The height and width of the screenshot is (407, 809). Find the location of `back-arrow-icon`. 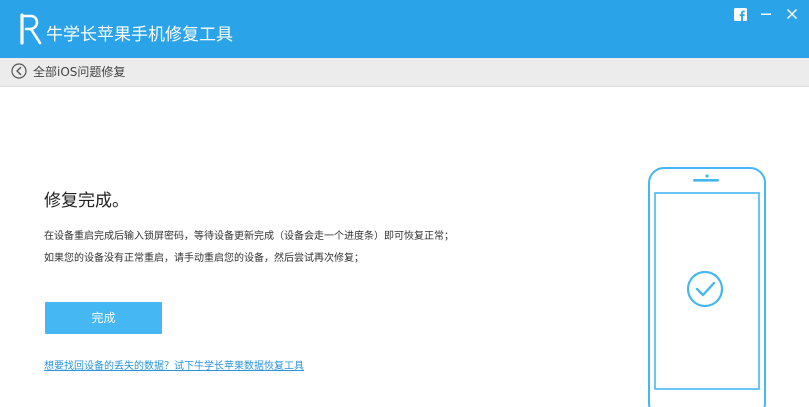

back-arrow-icon is located at coordinates (19, 71).